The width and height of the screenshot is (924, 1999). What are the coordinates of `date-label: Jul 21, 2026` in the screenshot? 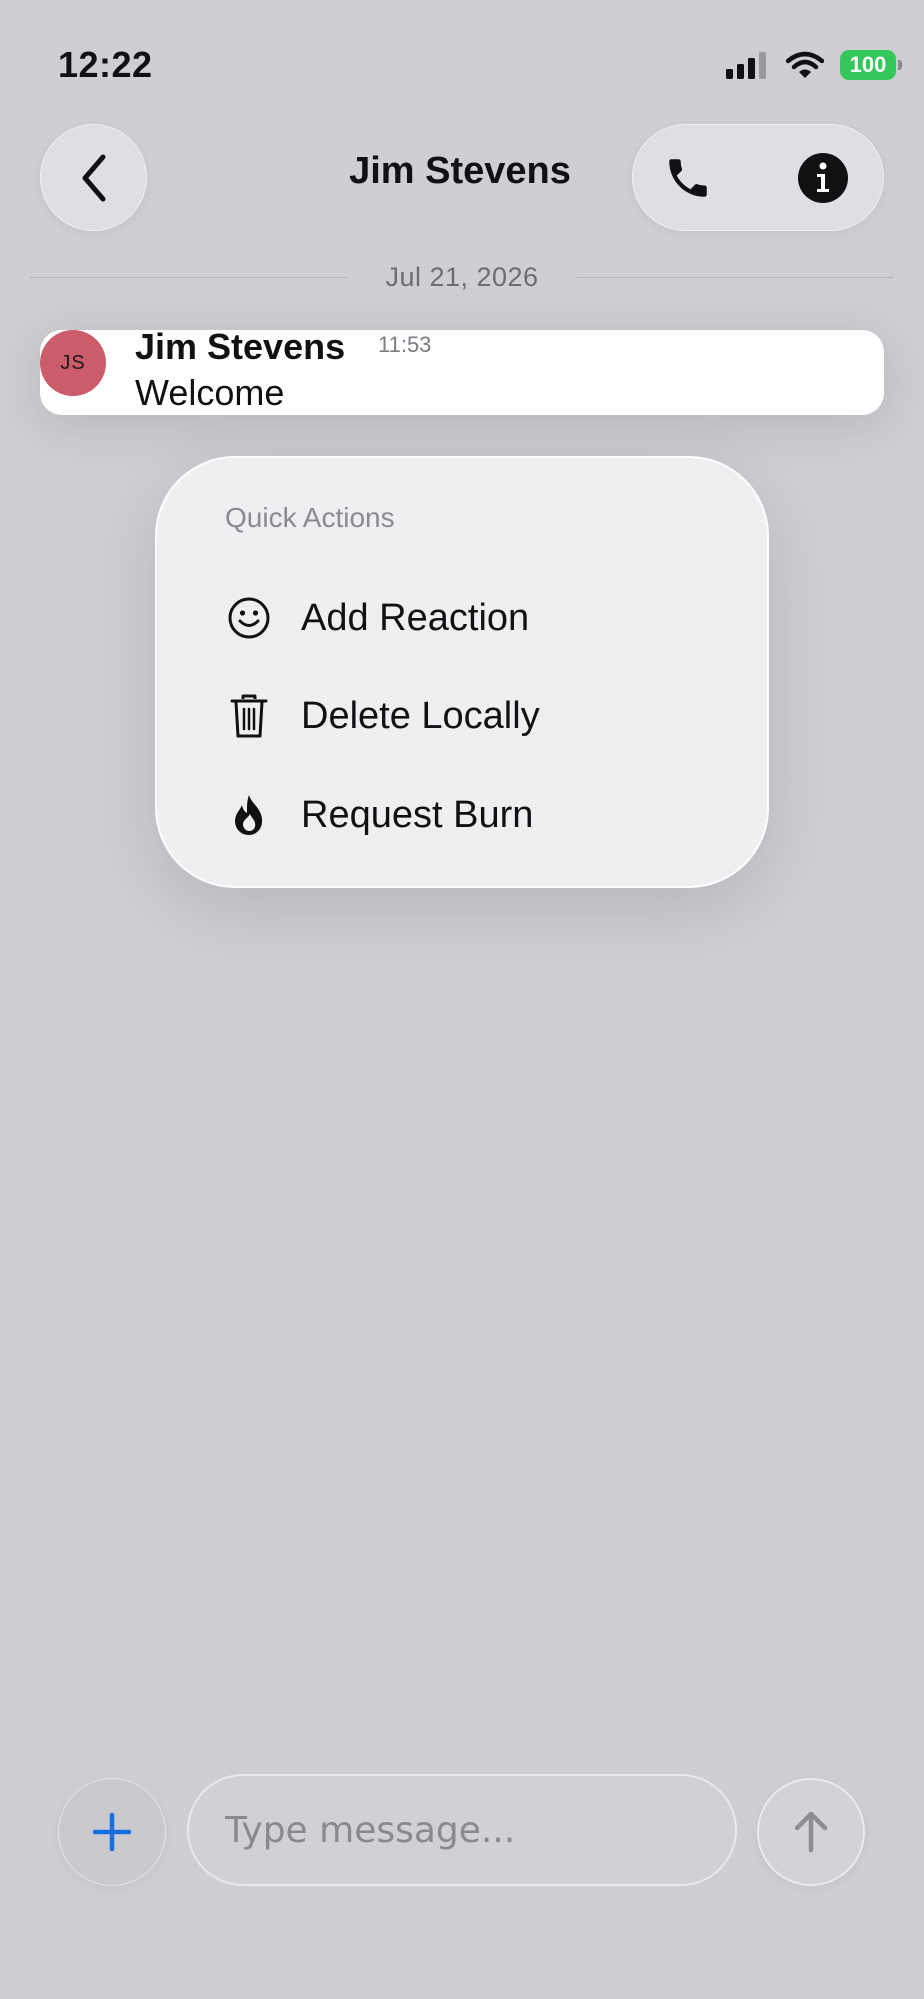 It's located at (462, 277).